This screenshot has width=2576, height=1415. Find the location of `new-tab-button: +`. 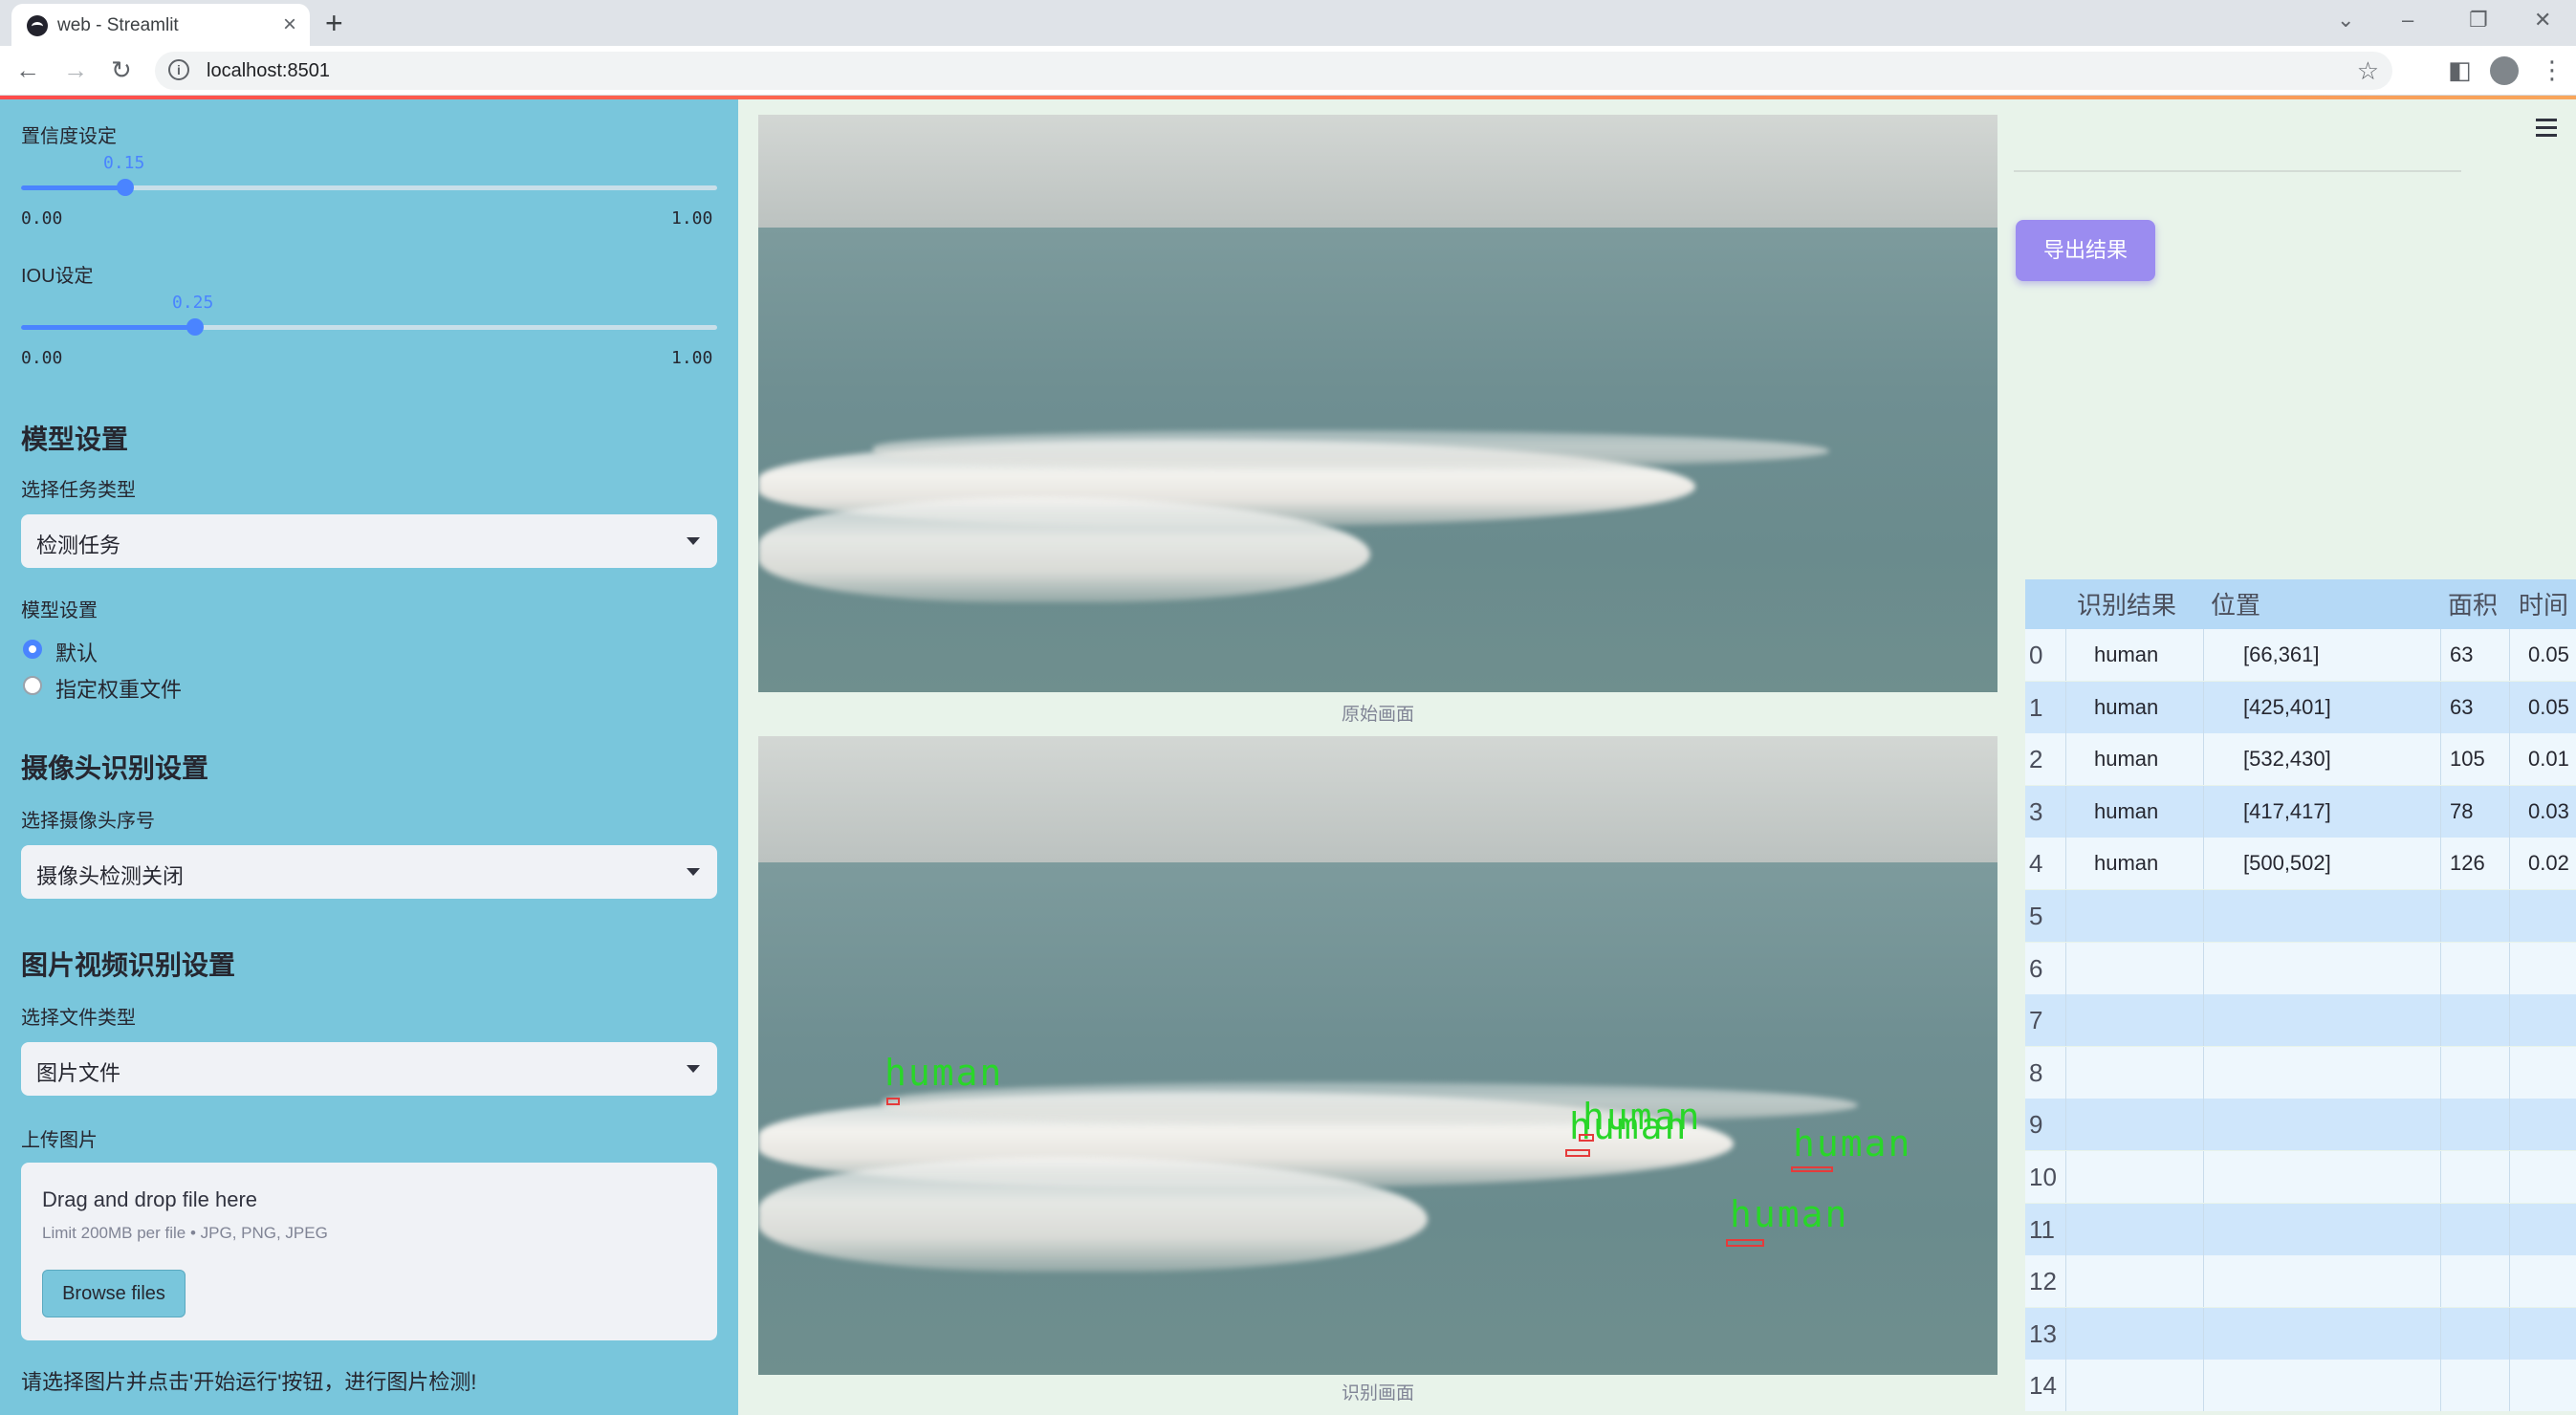

new-tab-button: + is located at coordinates (334, 24).